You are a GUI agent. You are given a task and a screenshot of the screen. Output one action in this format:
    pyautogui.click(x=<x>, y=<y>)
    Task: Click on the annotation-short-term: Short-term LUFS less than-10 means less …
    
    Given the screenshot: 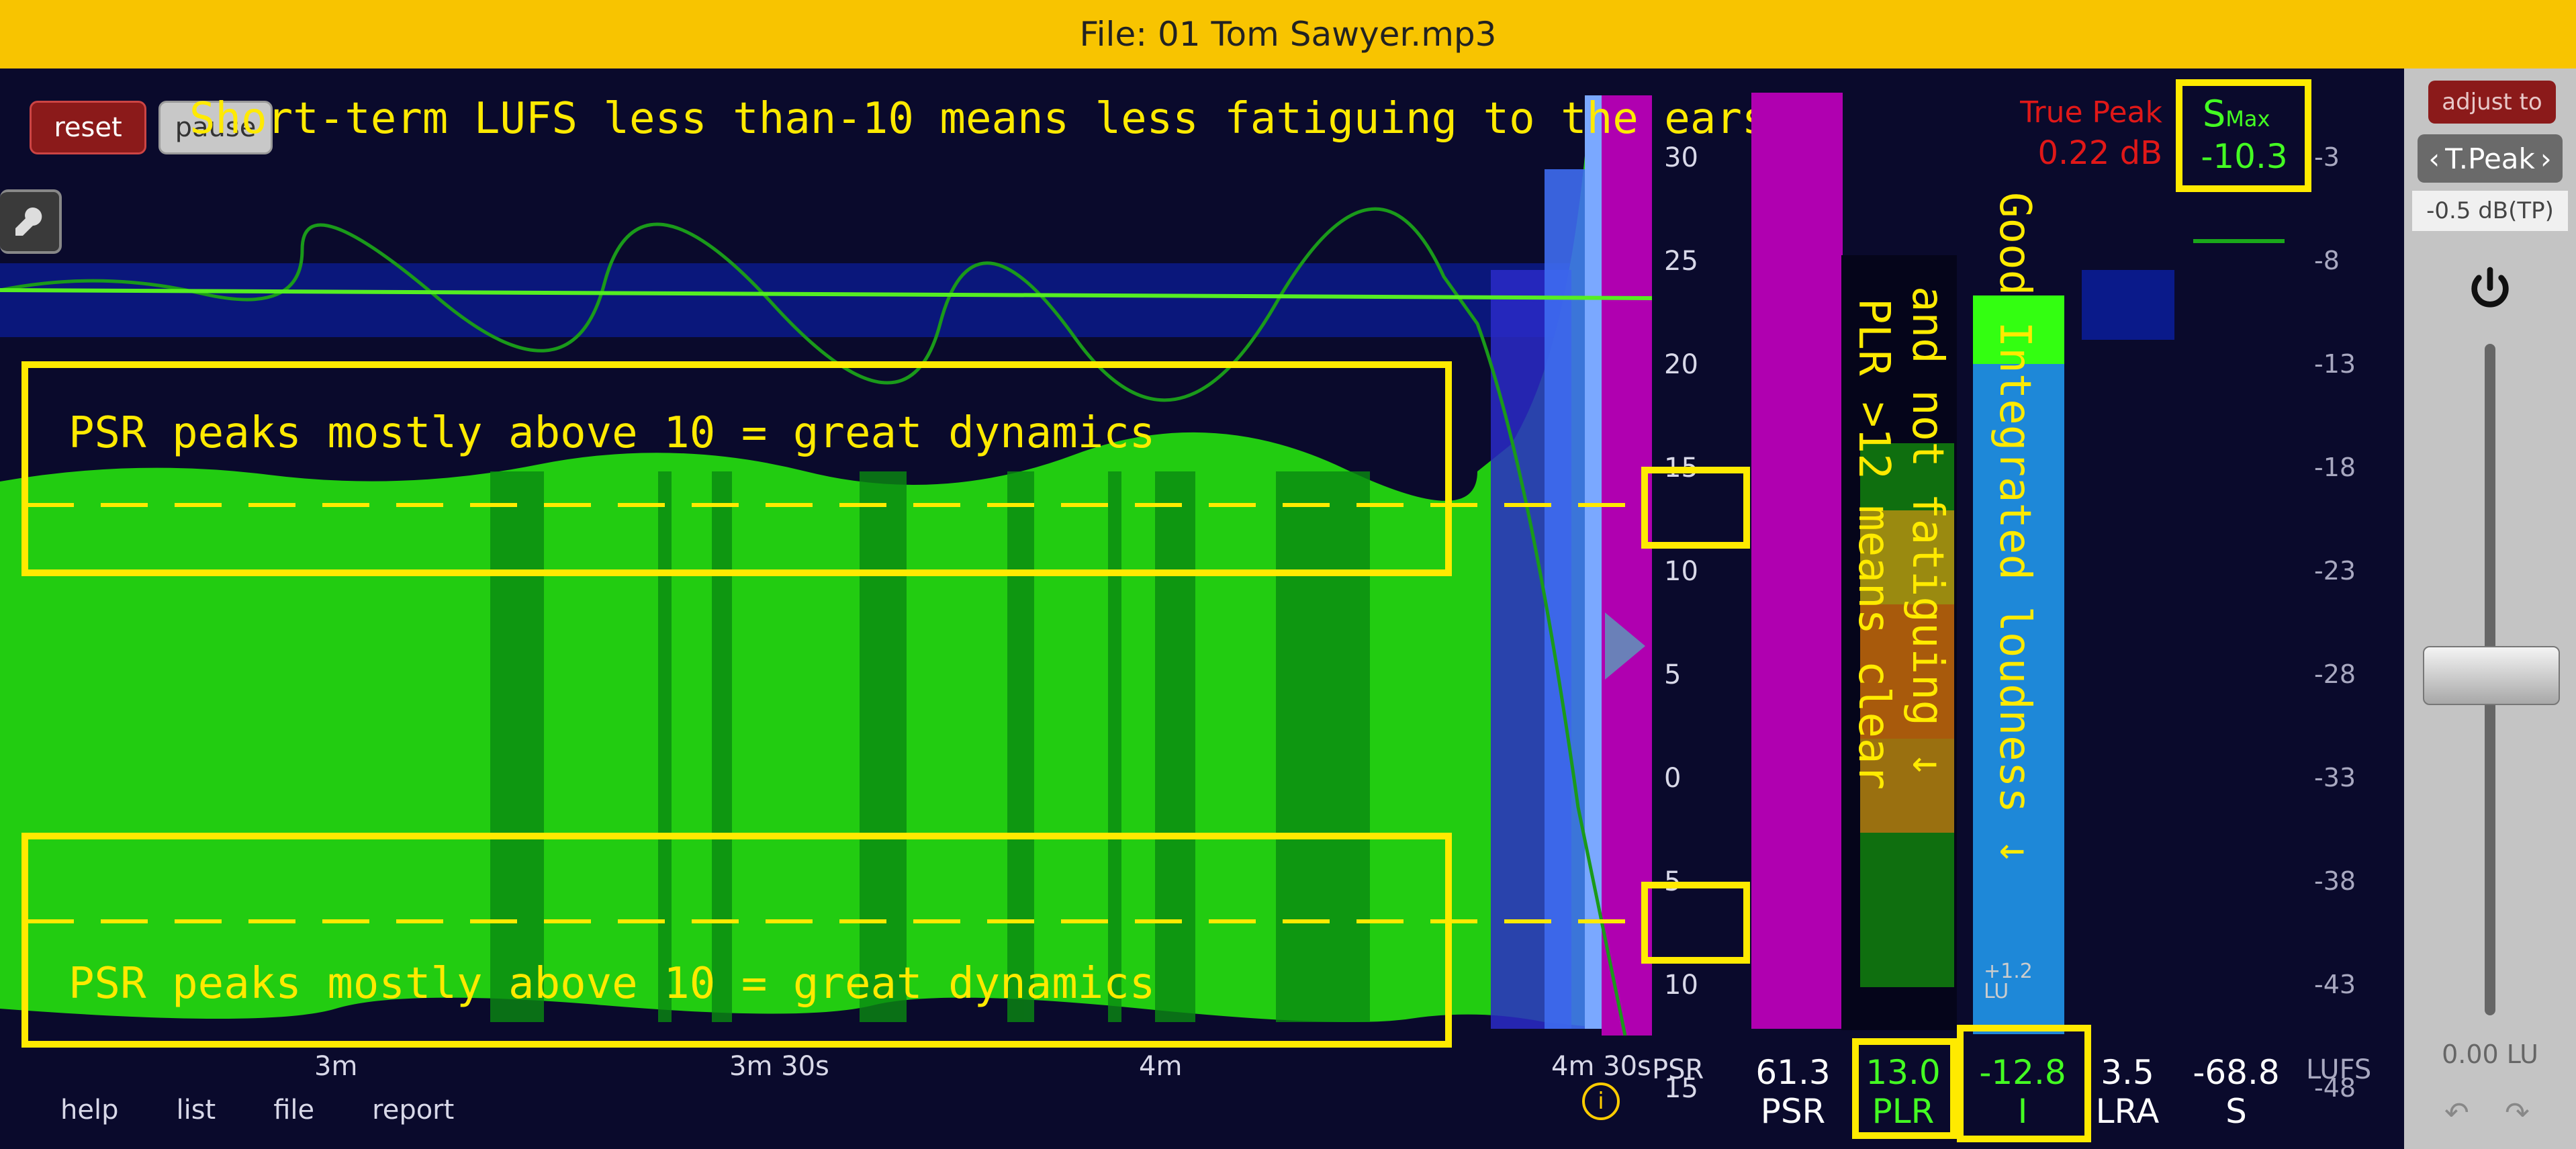 What is the action you would take?
    pyautogui.click(x=1004, y=119)
    